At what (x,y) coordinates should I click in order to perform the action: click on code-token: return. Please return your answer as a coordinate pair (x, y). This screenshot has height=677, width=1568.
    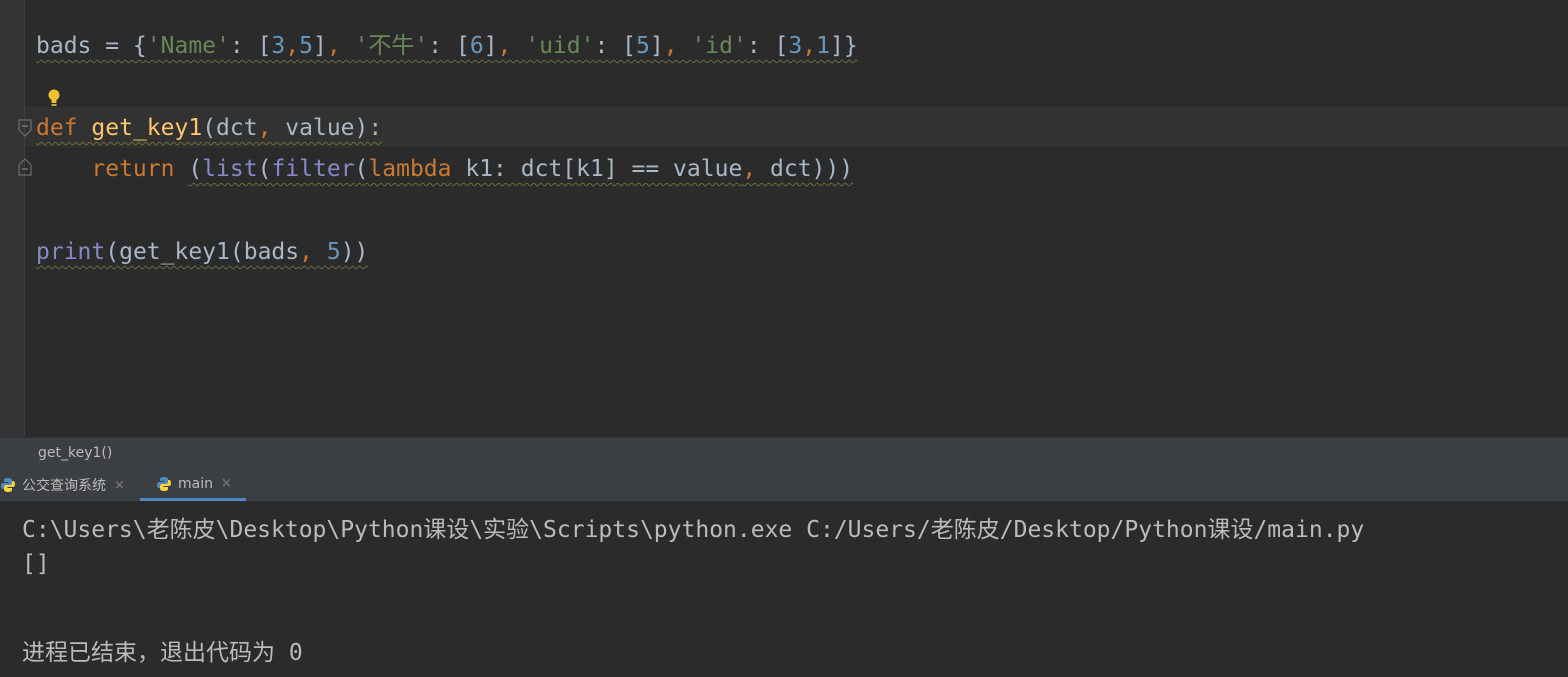
    Looking at the image, I should click on (133, 169).